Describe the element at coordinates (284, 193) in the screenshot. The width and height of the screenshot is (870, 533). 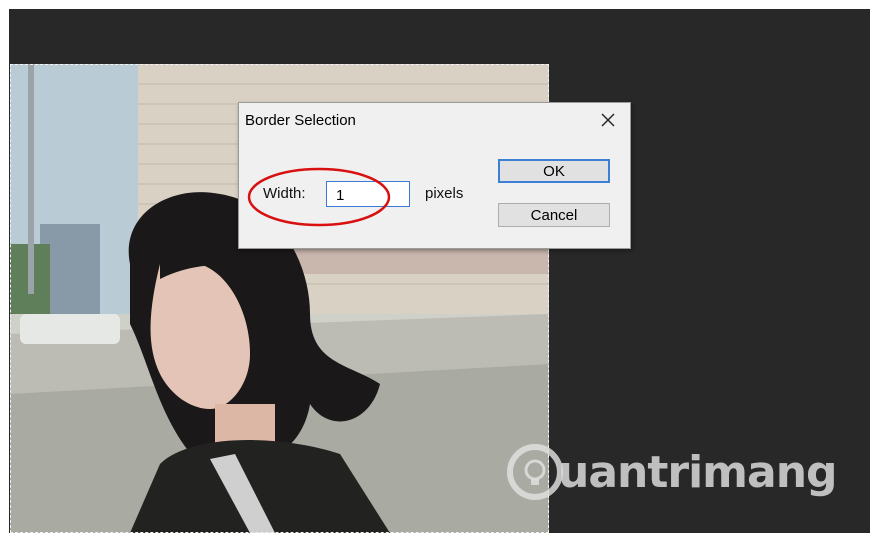
I see `width-label: Width:` at that location.